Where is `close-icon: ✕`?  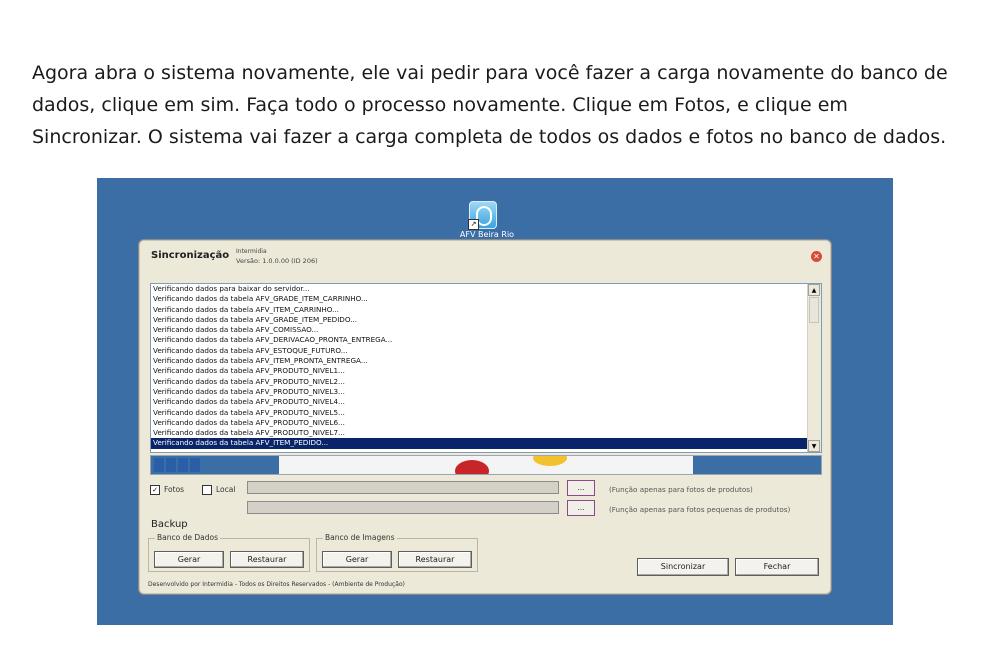
close-icon: ✕ is located at coordinates (816, 256).